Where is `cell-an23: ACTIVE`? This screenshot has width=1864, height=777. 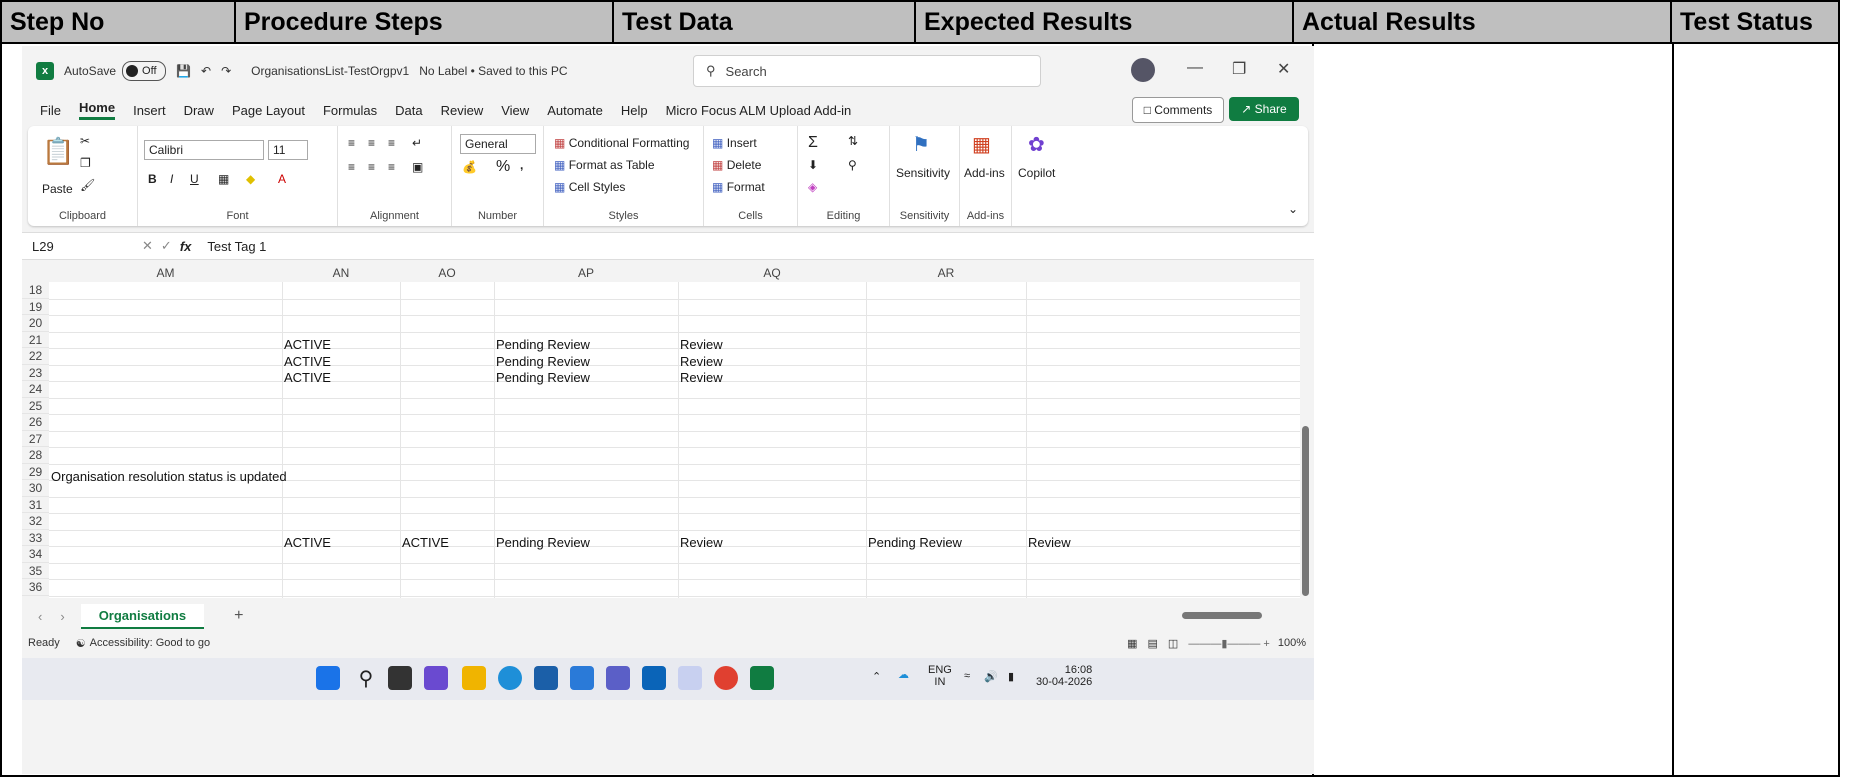 cell-an23: ACTIVE is located at coordinates (307, 377).